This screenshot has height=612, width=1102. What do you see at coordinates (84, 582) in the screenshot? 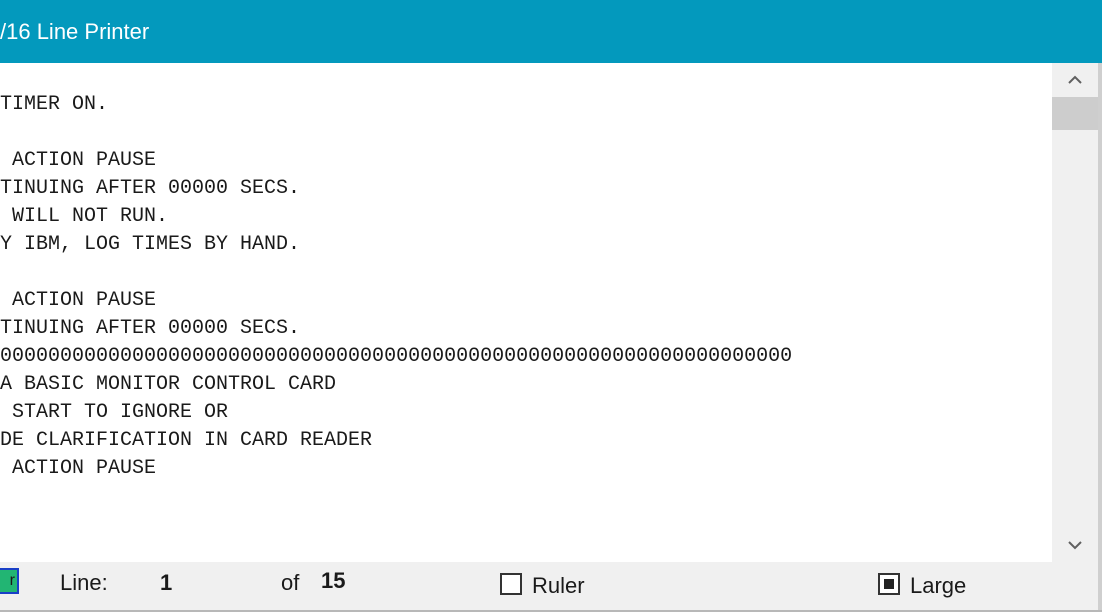
I see `line-label: Line:` at bounding box center [84, 582].